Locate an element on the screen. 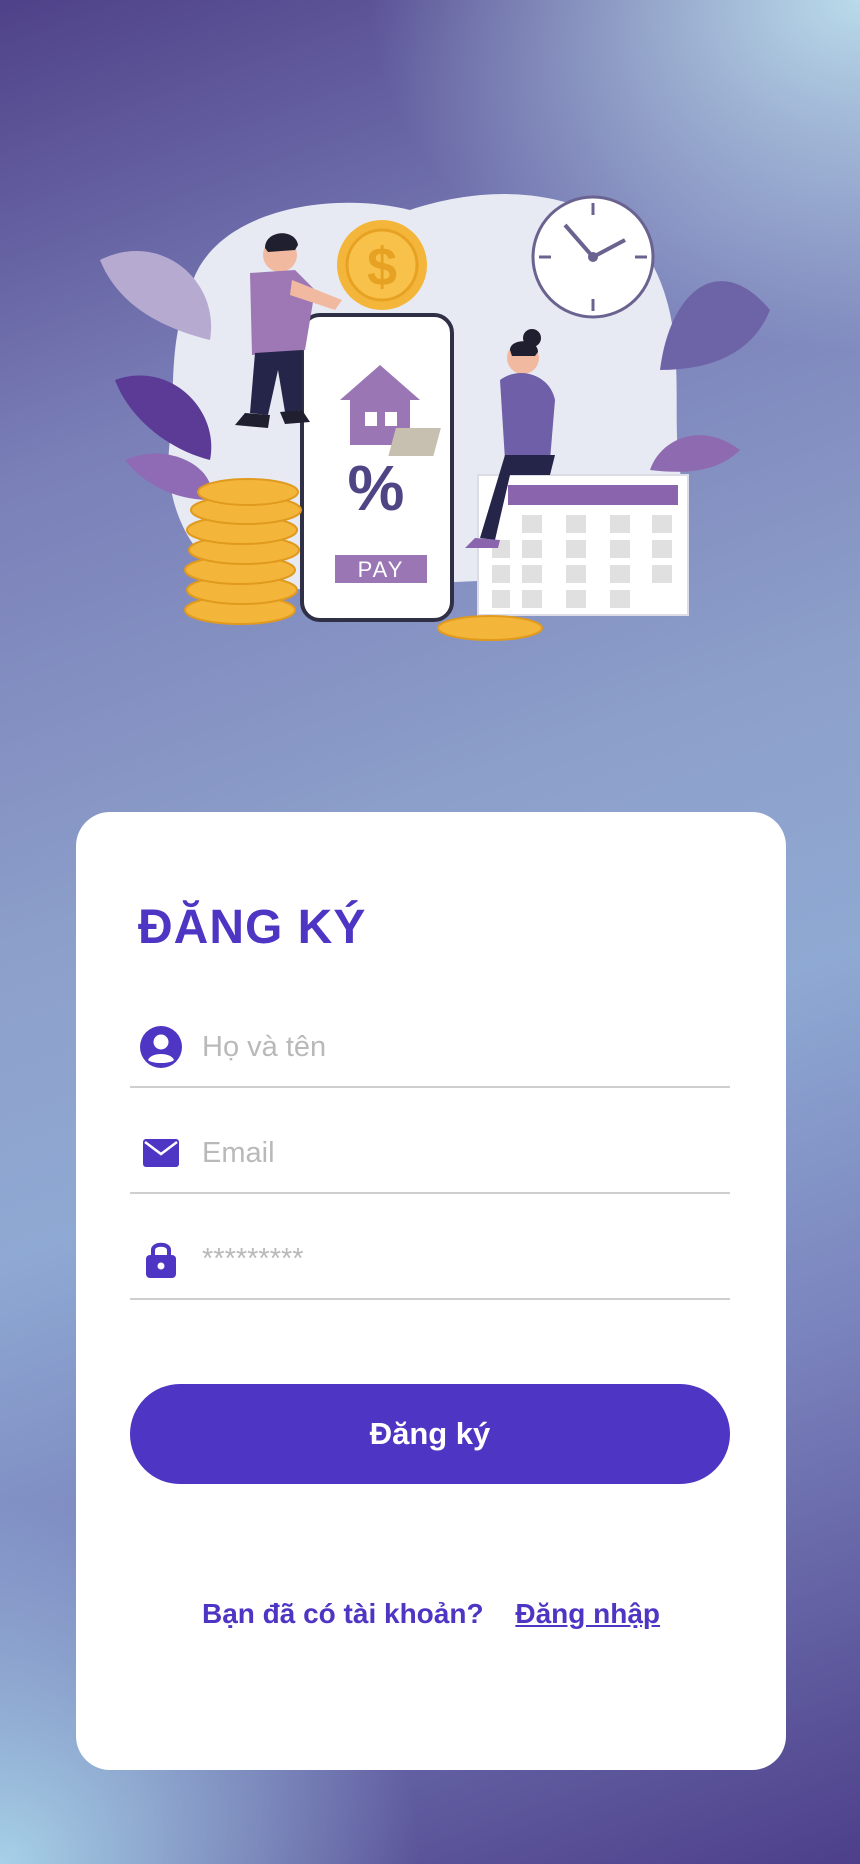 The width and height of the screenshot is (860, 1864). dollar-text: $ is located at coordinates (382, 267).